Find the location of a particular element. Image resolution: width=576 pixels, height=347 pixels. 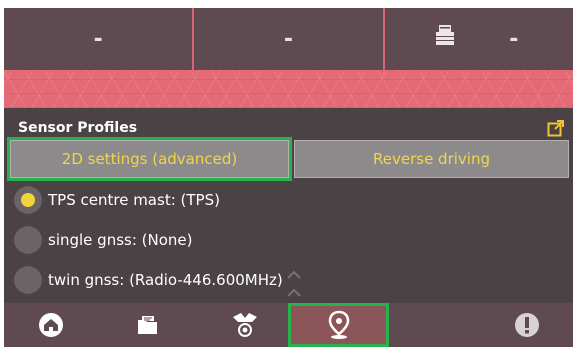

nav-home-button is located at coordinates (51, 325).